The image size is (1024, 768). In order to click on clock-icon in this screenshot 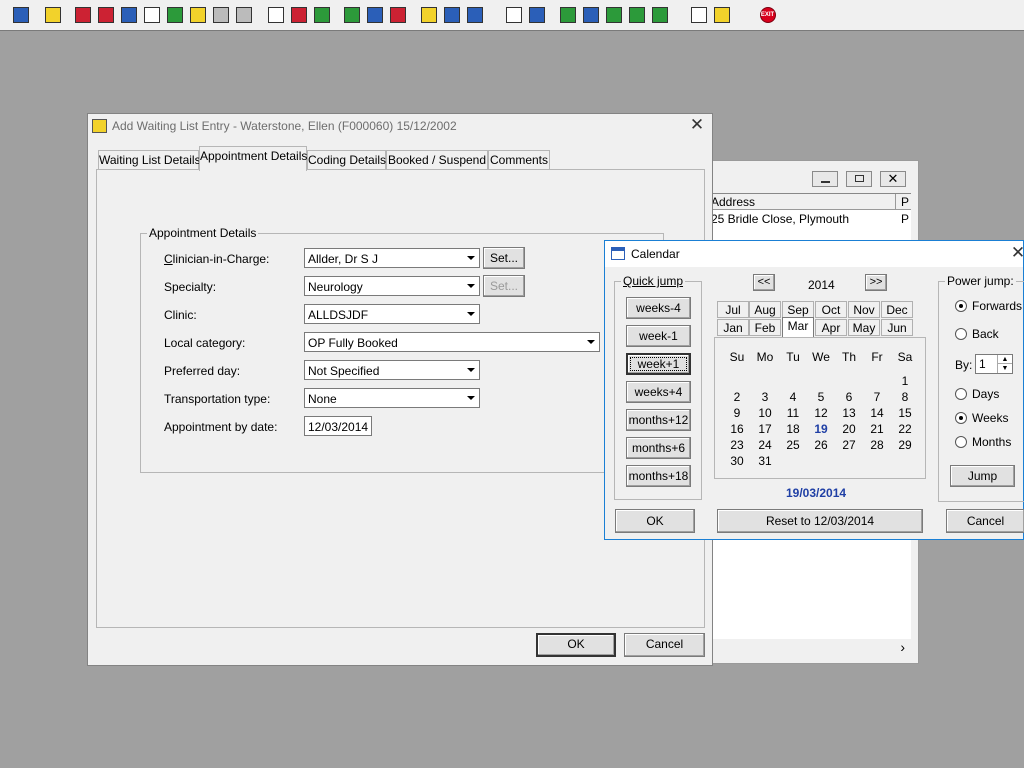, I will do `click(298, 14)`.